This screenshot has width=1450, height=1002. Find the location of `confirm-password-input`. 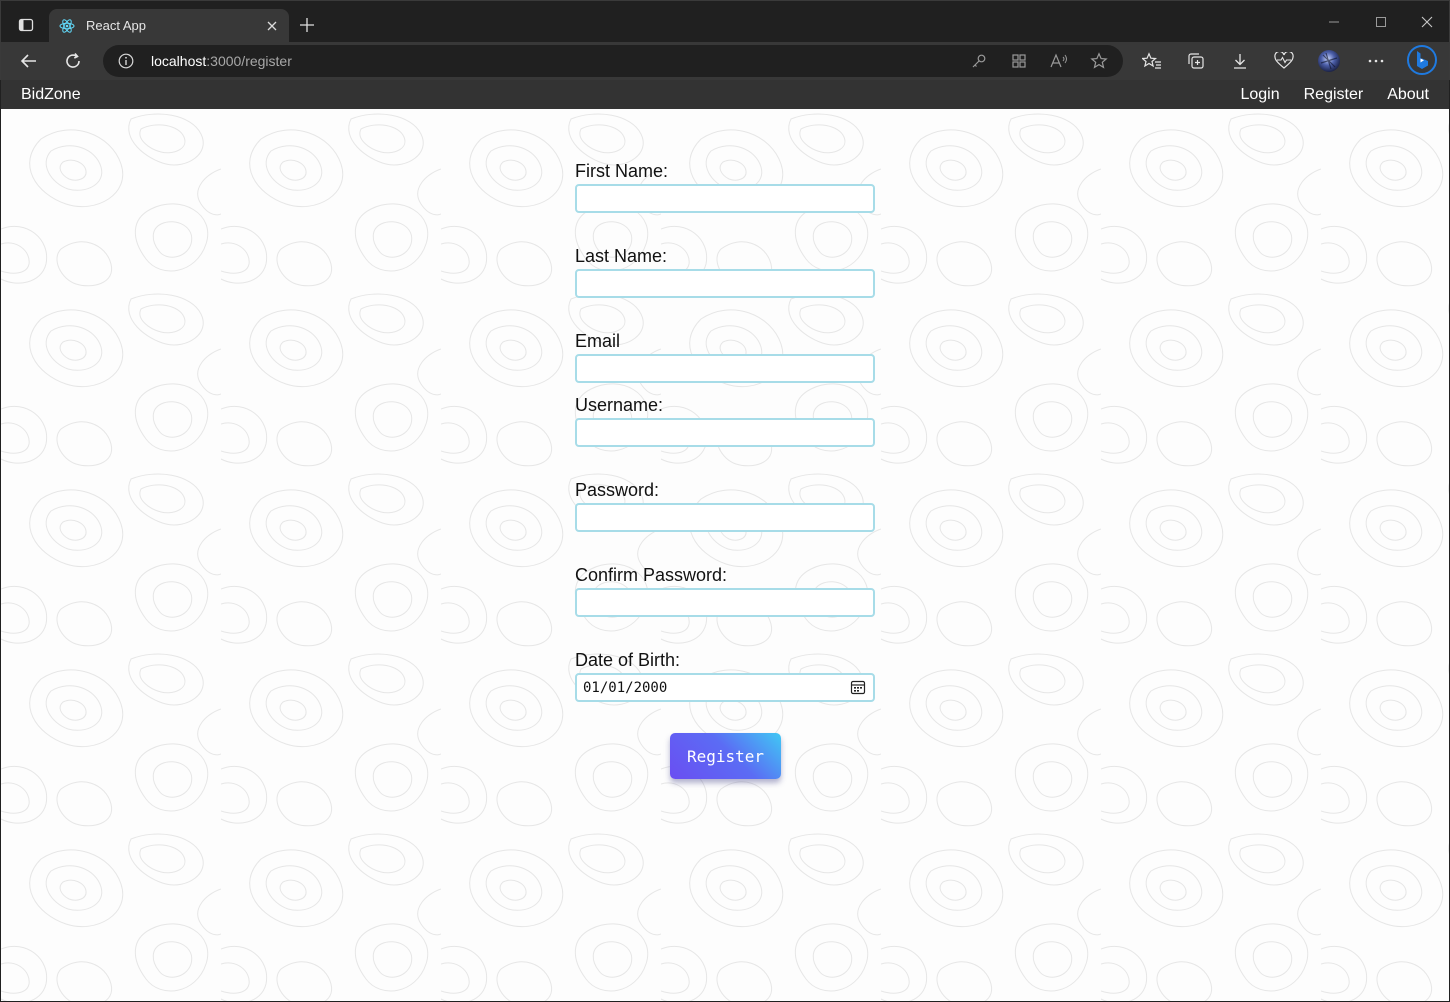

confirm-password-input is located at coordinates (725, 602).